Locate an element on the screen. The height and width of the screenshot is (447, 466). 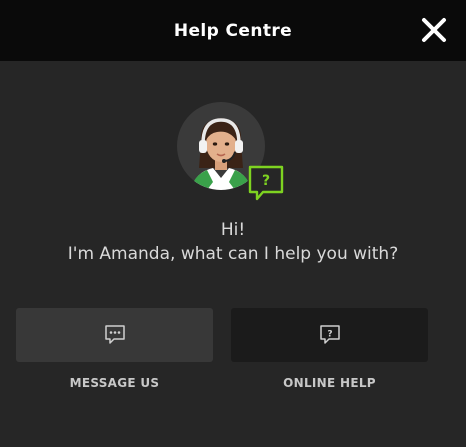
help-chat-bubble-icon: ? is located at coordinates (266, 183).